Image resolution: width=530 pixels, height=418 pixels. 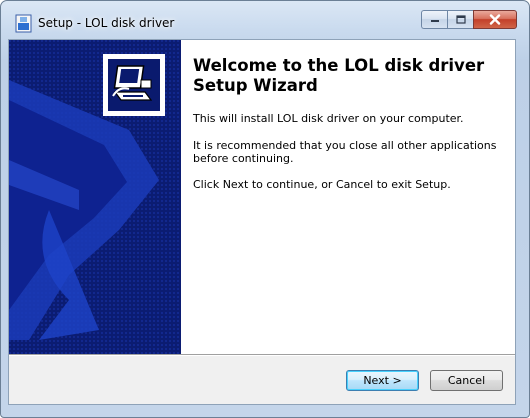 I want to click on close-icon, so click(x=495, y=19).